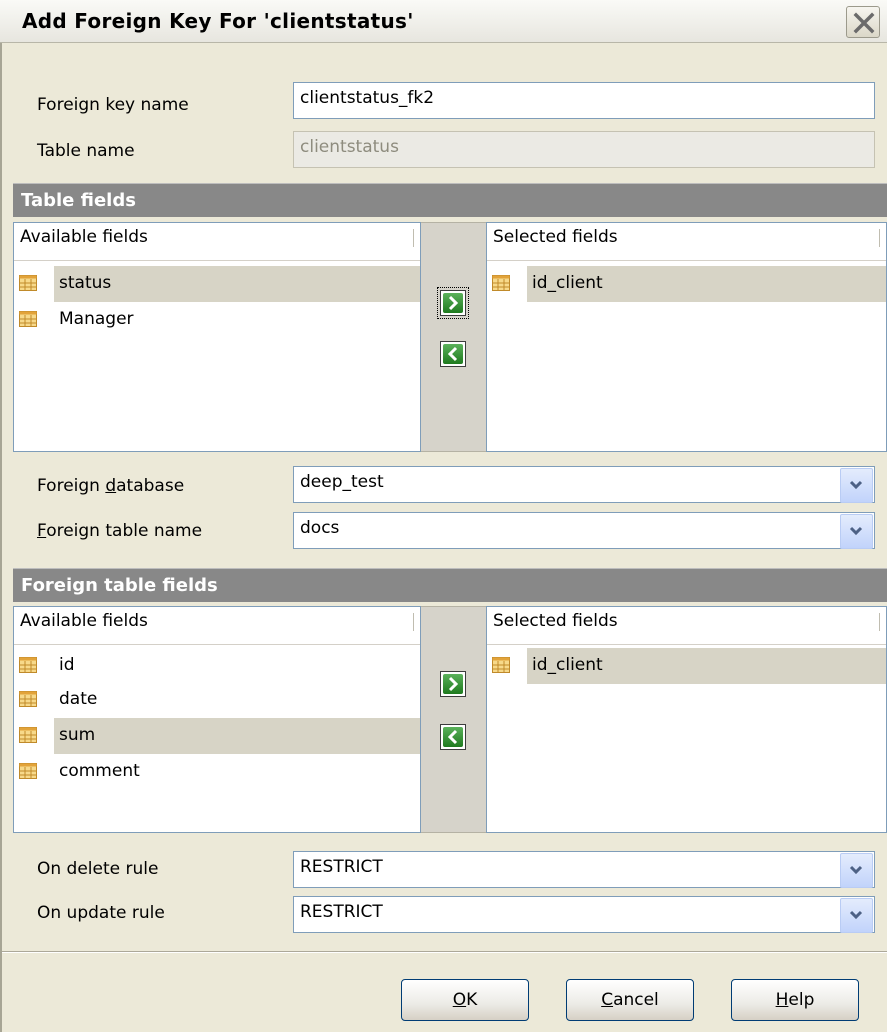 The height and width of the screenshot is (1032, 887). I want to click on remove-foreign-field-button, so click(453, 737).